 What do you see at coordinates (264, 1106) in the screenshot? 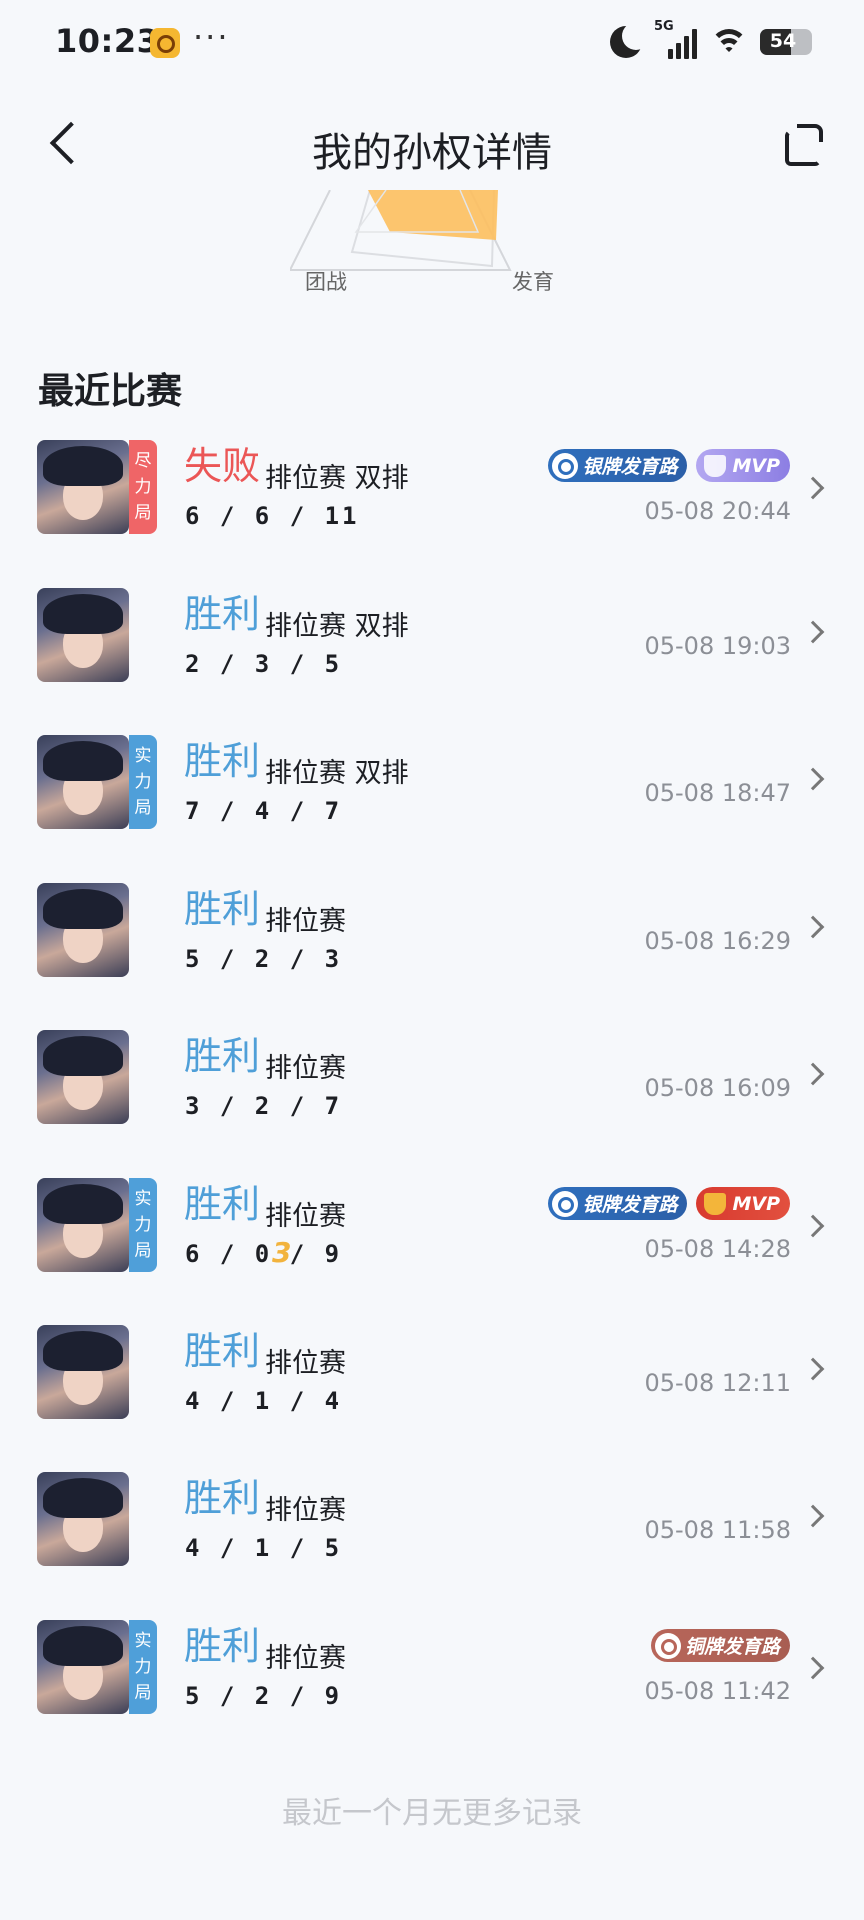
I see `match-kda: 3 / 2 / 7` at bounding box center [264, 1106].